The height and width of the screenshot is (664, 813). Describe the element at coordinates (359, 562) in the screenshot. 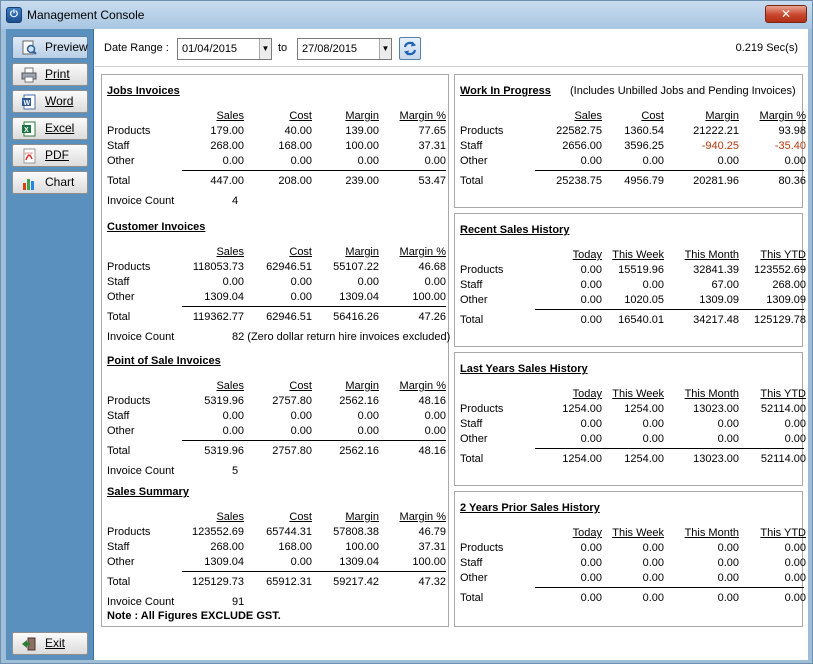

I see `value-cell: 1309.04` at that location.